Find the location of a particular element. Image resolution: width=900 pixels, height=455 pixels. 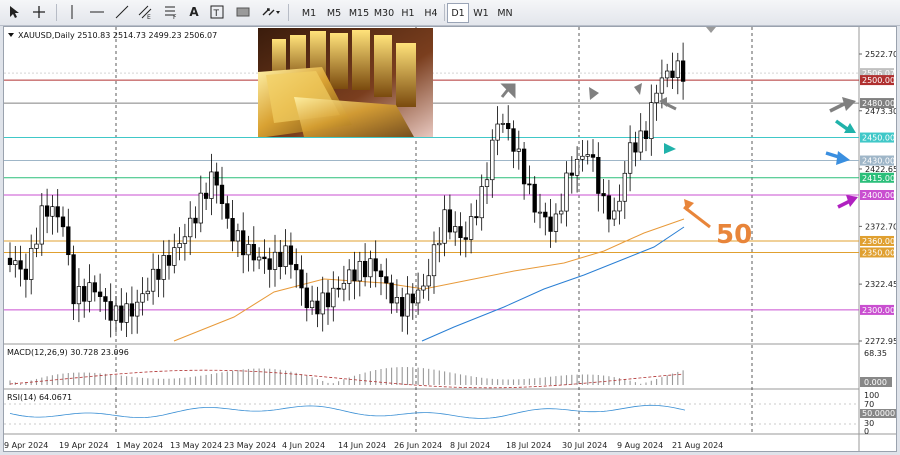

date-label: 23 May 2024 is located at coordinates (250, 445).